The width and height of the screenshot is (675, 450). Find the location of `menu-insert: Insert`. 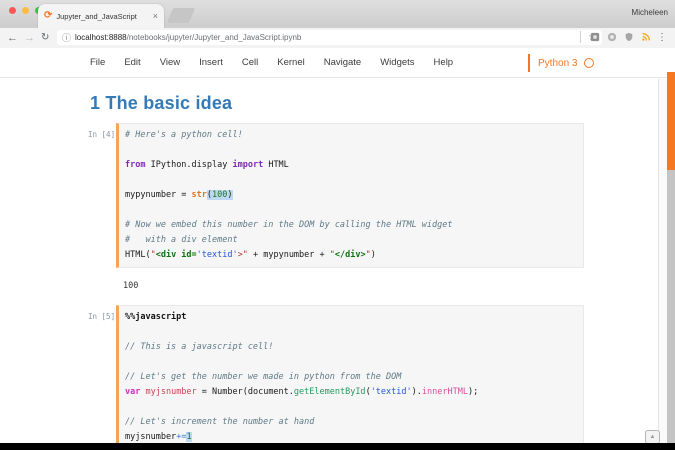

menu-insert: Insert is located at coordinates (211, 62).